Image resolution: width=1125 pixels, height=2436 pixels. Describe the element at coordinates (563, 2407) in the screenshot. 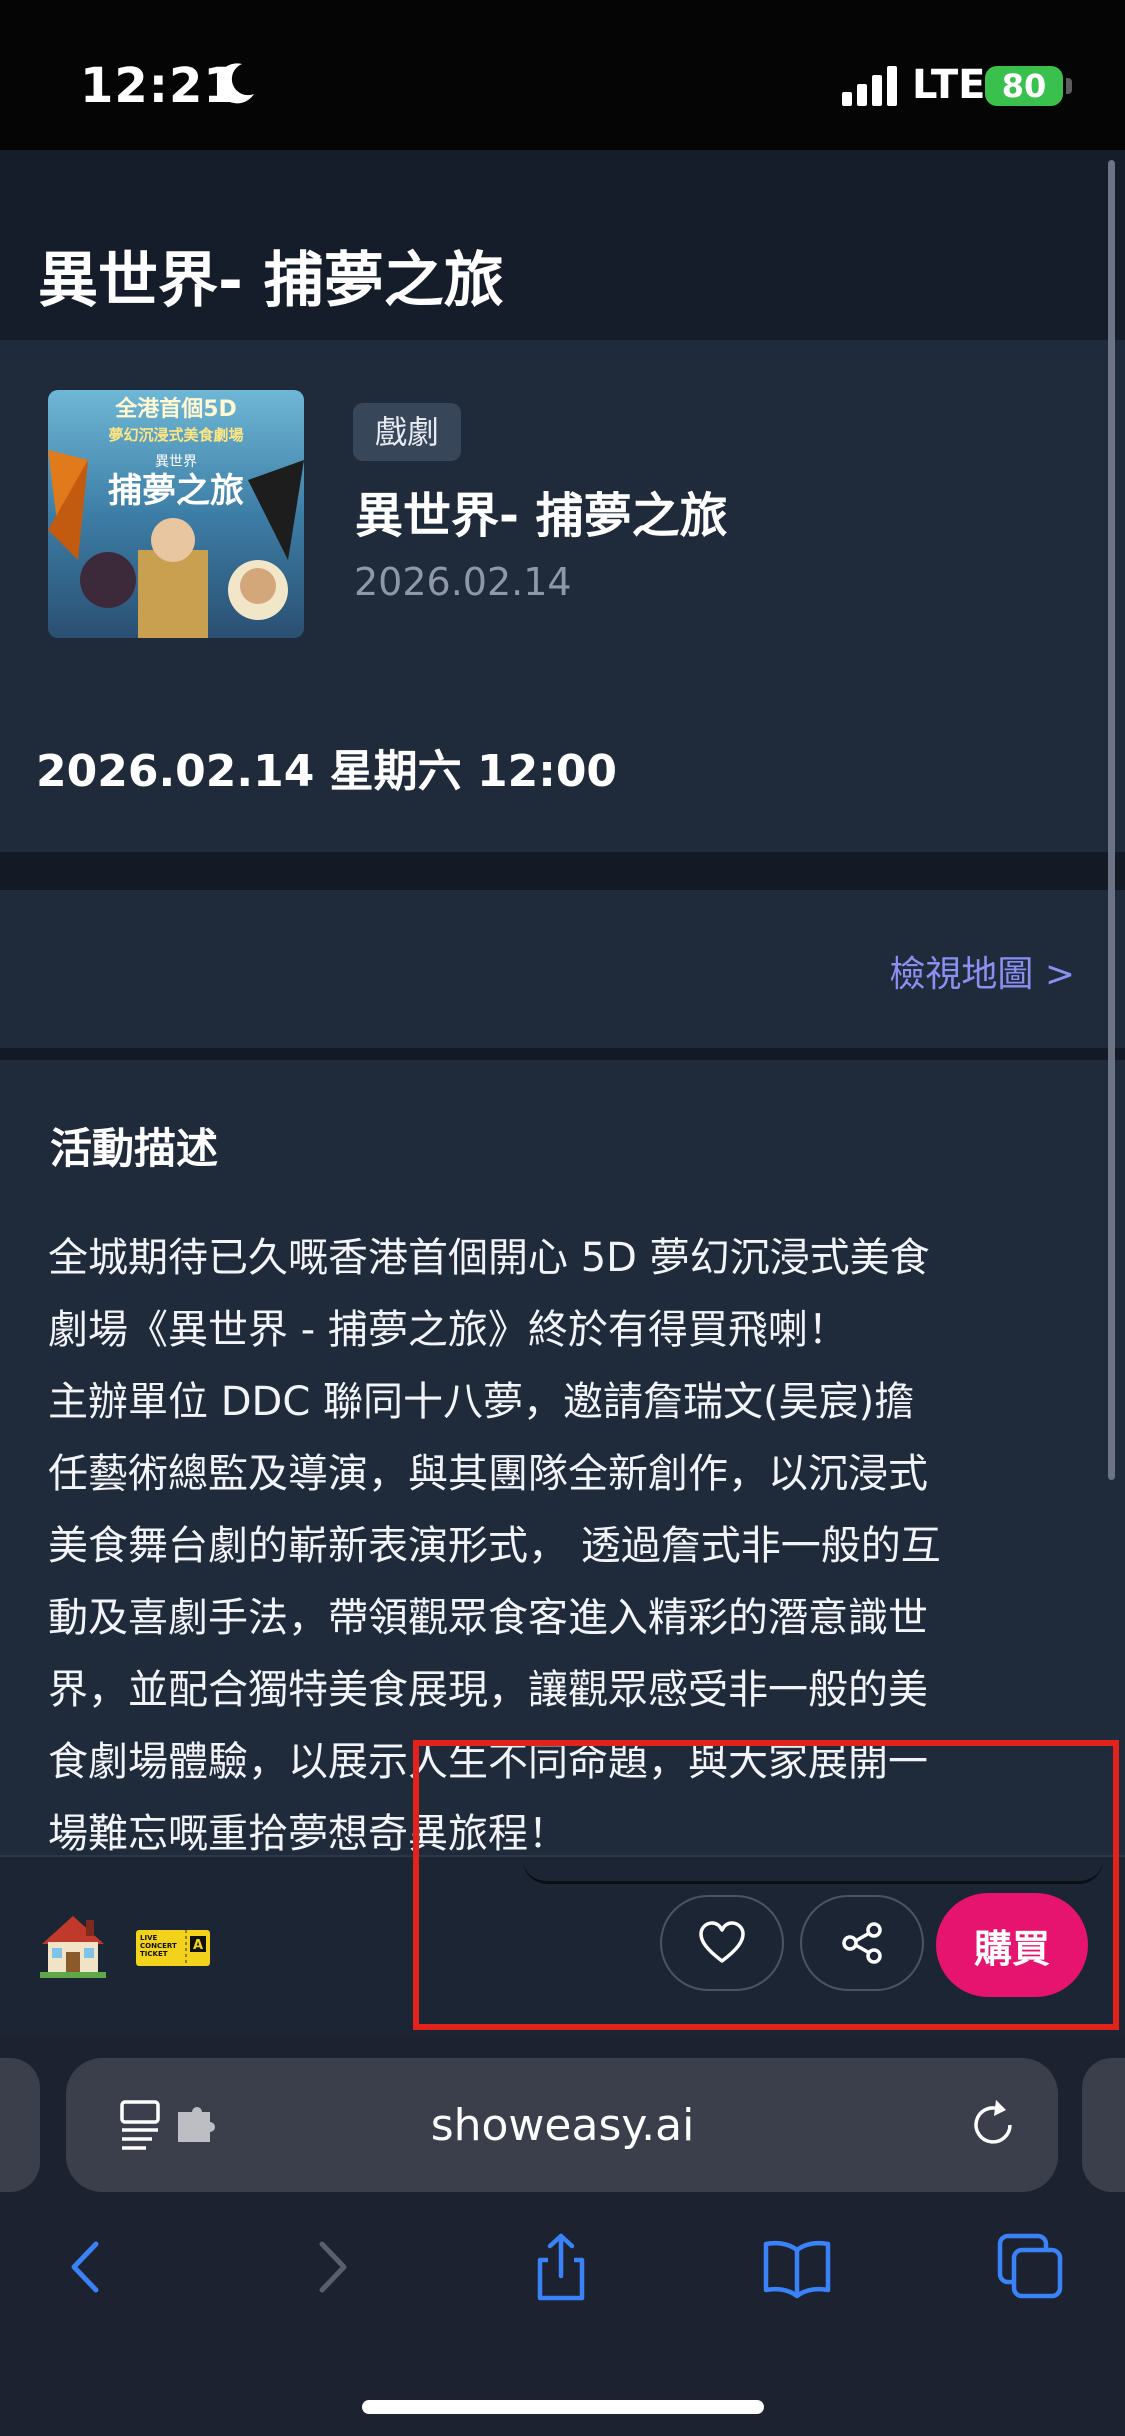

I see `home-indicator` at that location.